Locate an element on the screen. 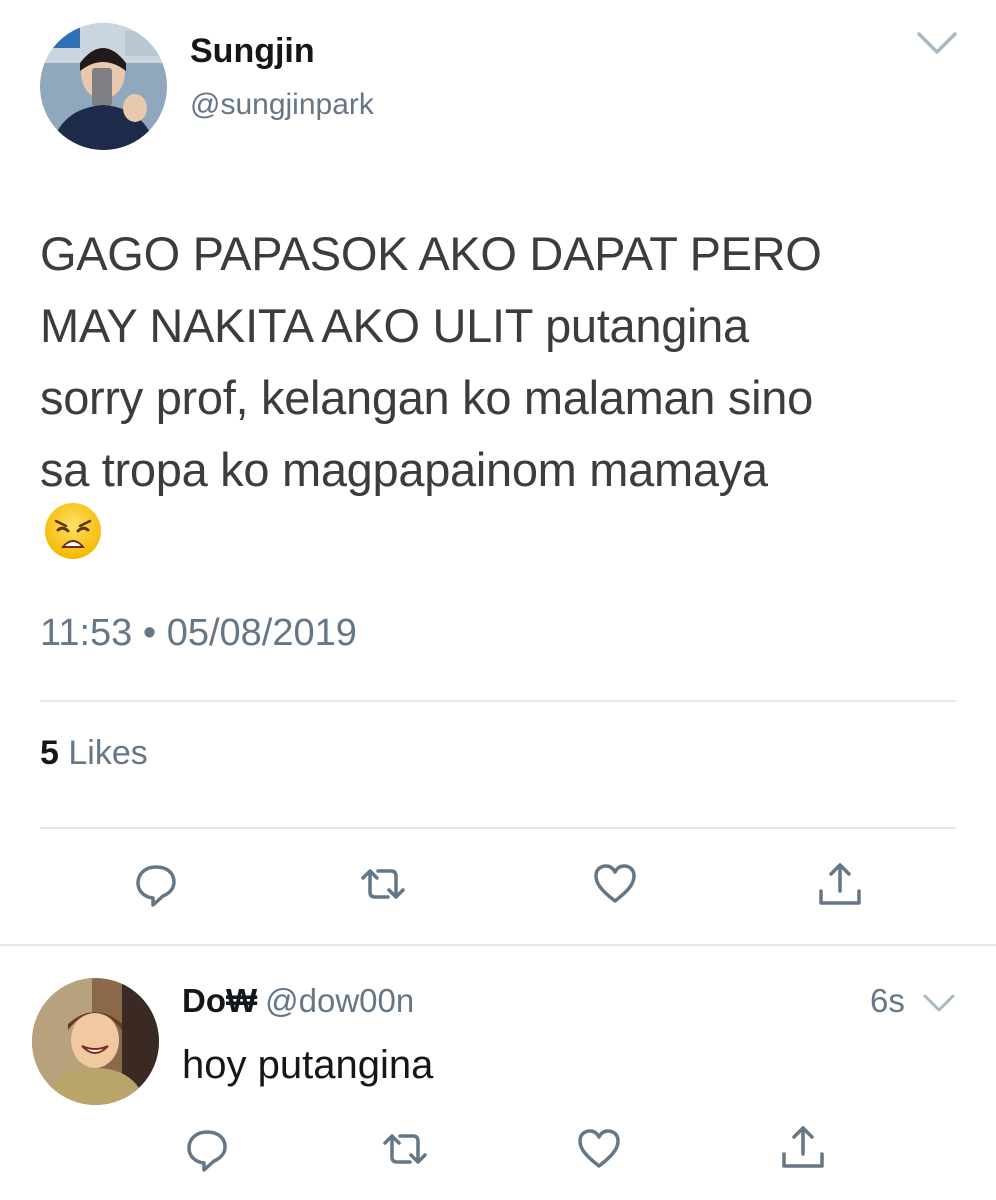 This screenshot has width=996, height=1200. tweet-text-line: sa tropa ko magpapainom mamaya is located at coordinates (404, 469).